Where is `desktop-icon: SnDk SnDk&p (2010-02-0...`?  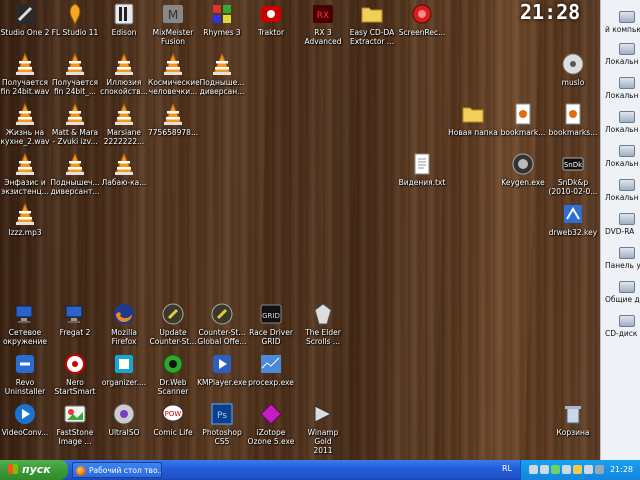 desktop-icon: SnDk SnDk&p (2010-02-0... is located at coordinates (573, 174).